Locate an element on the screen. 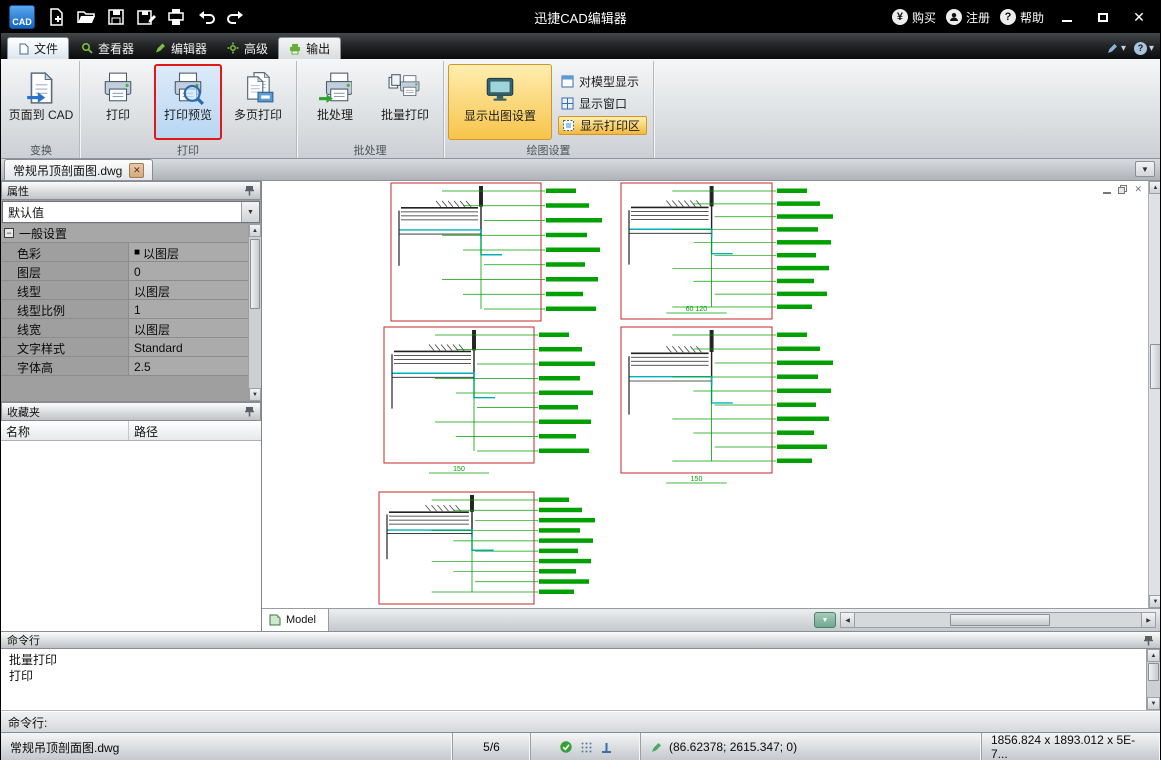  tab-advanced: 高级 is located at coordinates (247, 48).